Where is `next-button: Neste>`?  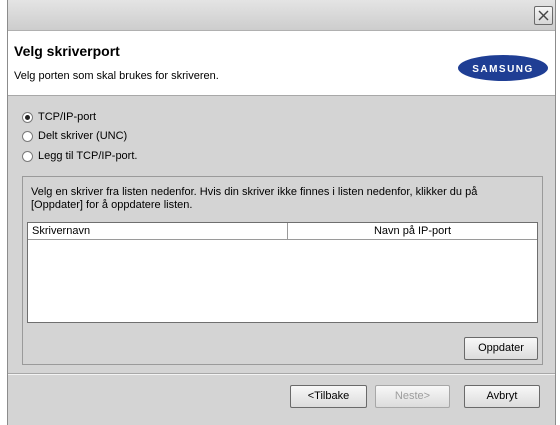
next-button: Neste> is located at coordinates (412, 396).